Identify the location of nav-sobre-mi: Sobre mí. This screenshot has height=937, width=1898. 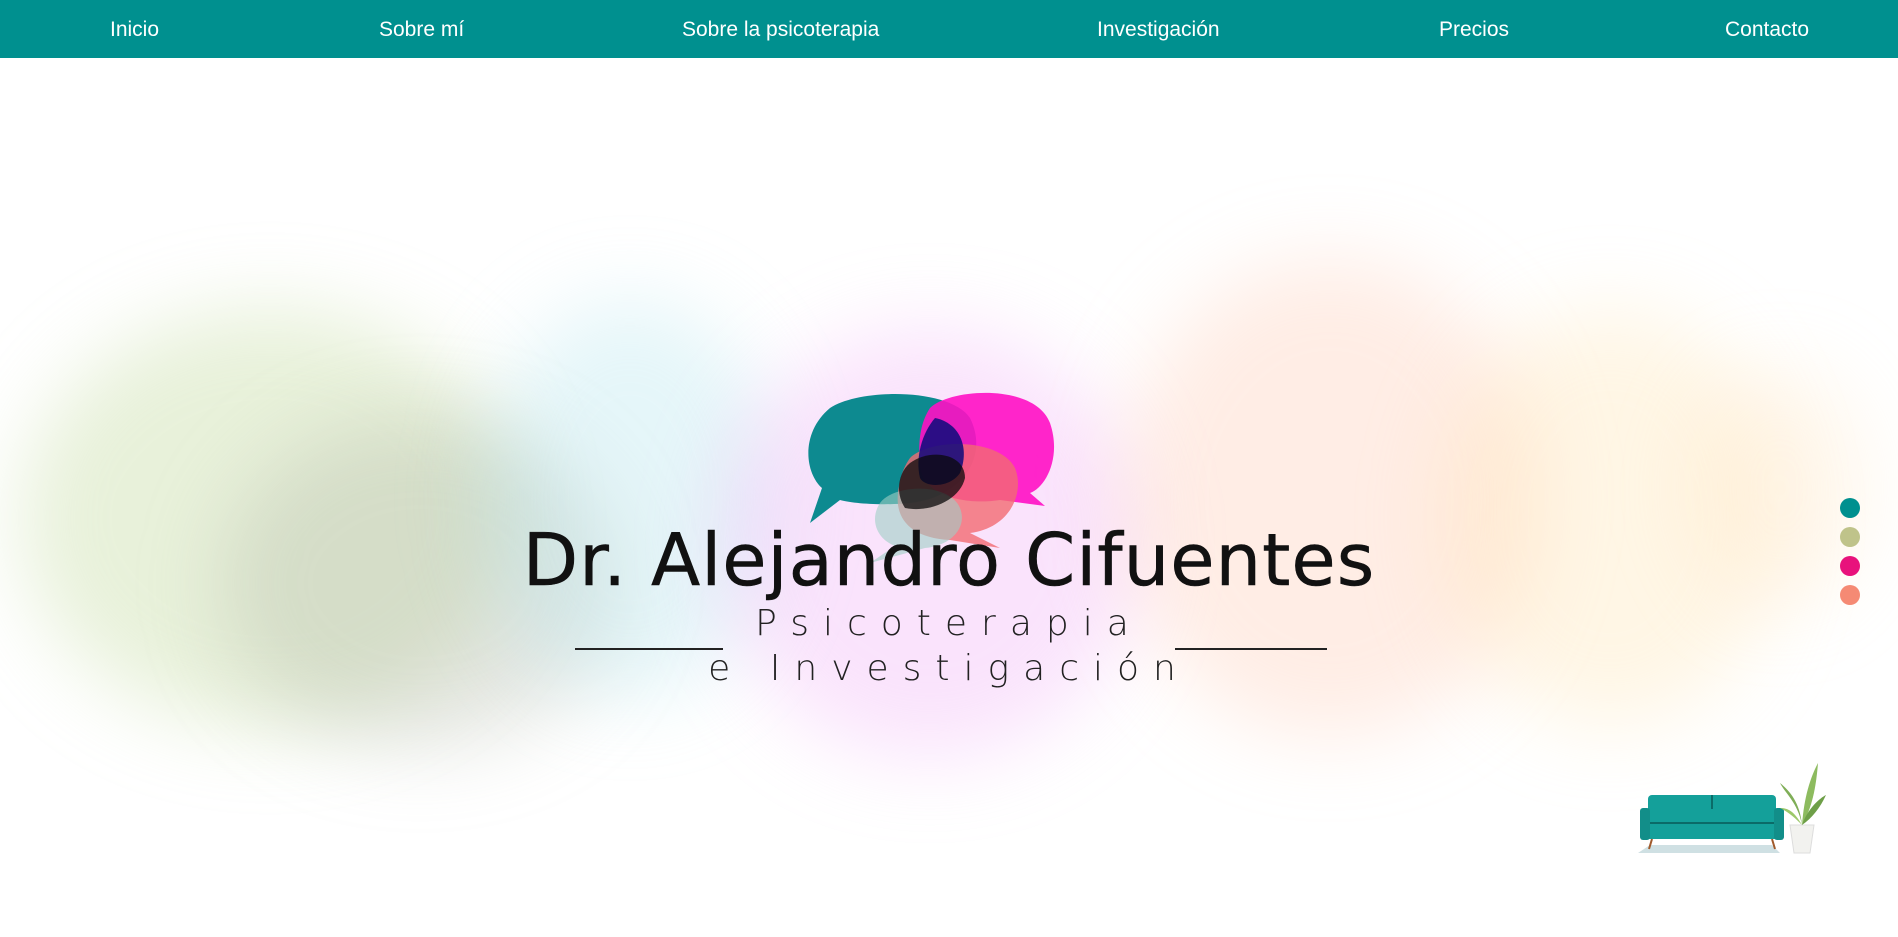
(421, 29).